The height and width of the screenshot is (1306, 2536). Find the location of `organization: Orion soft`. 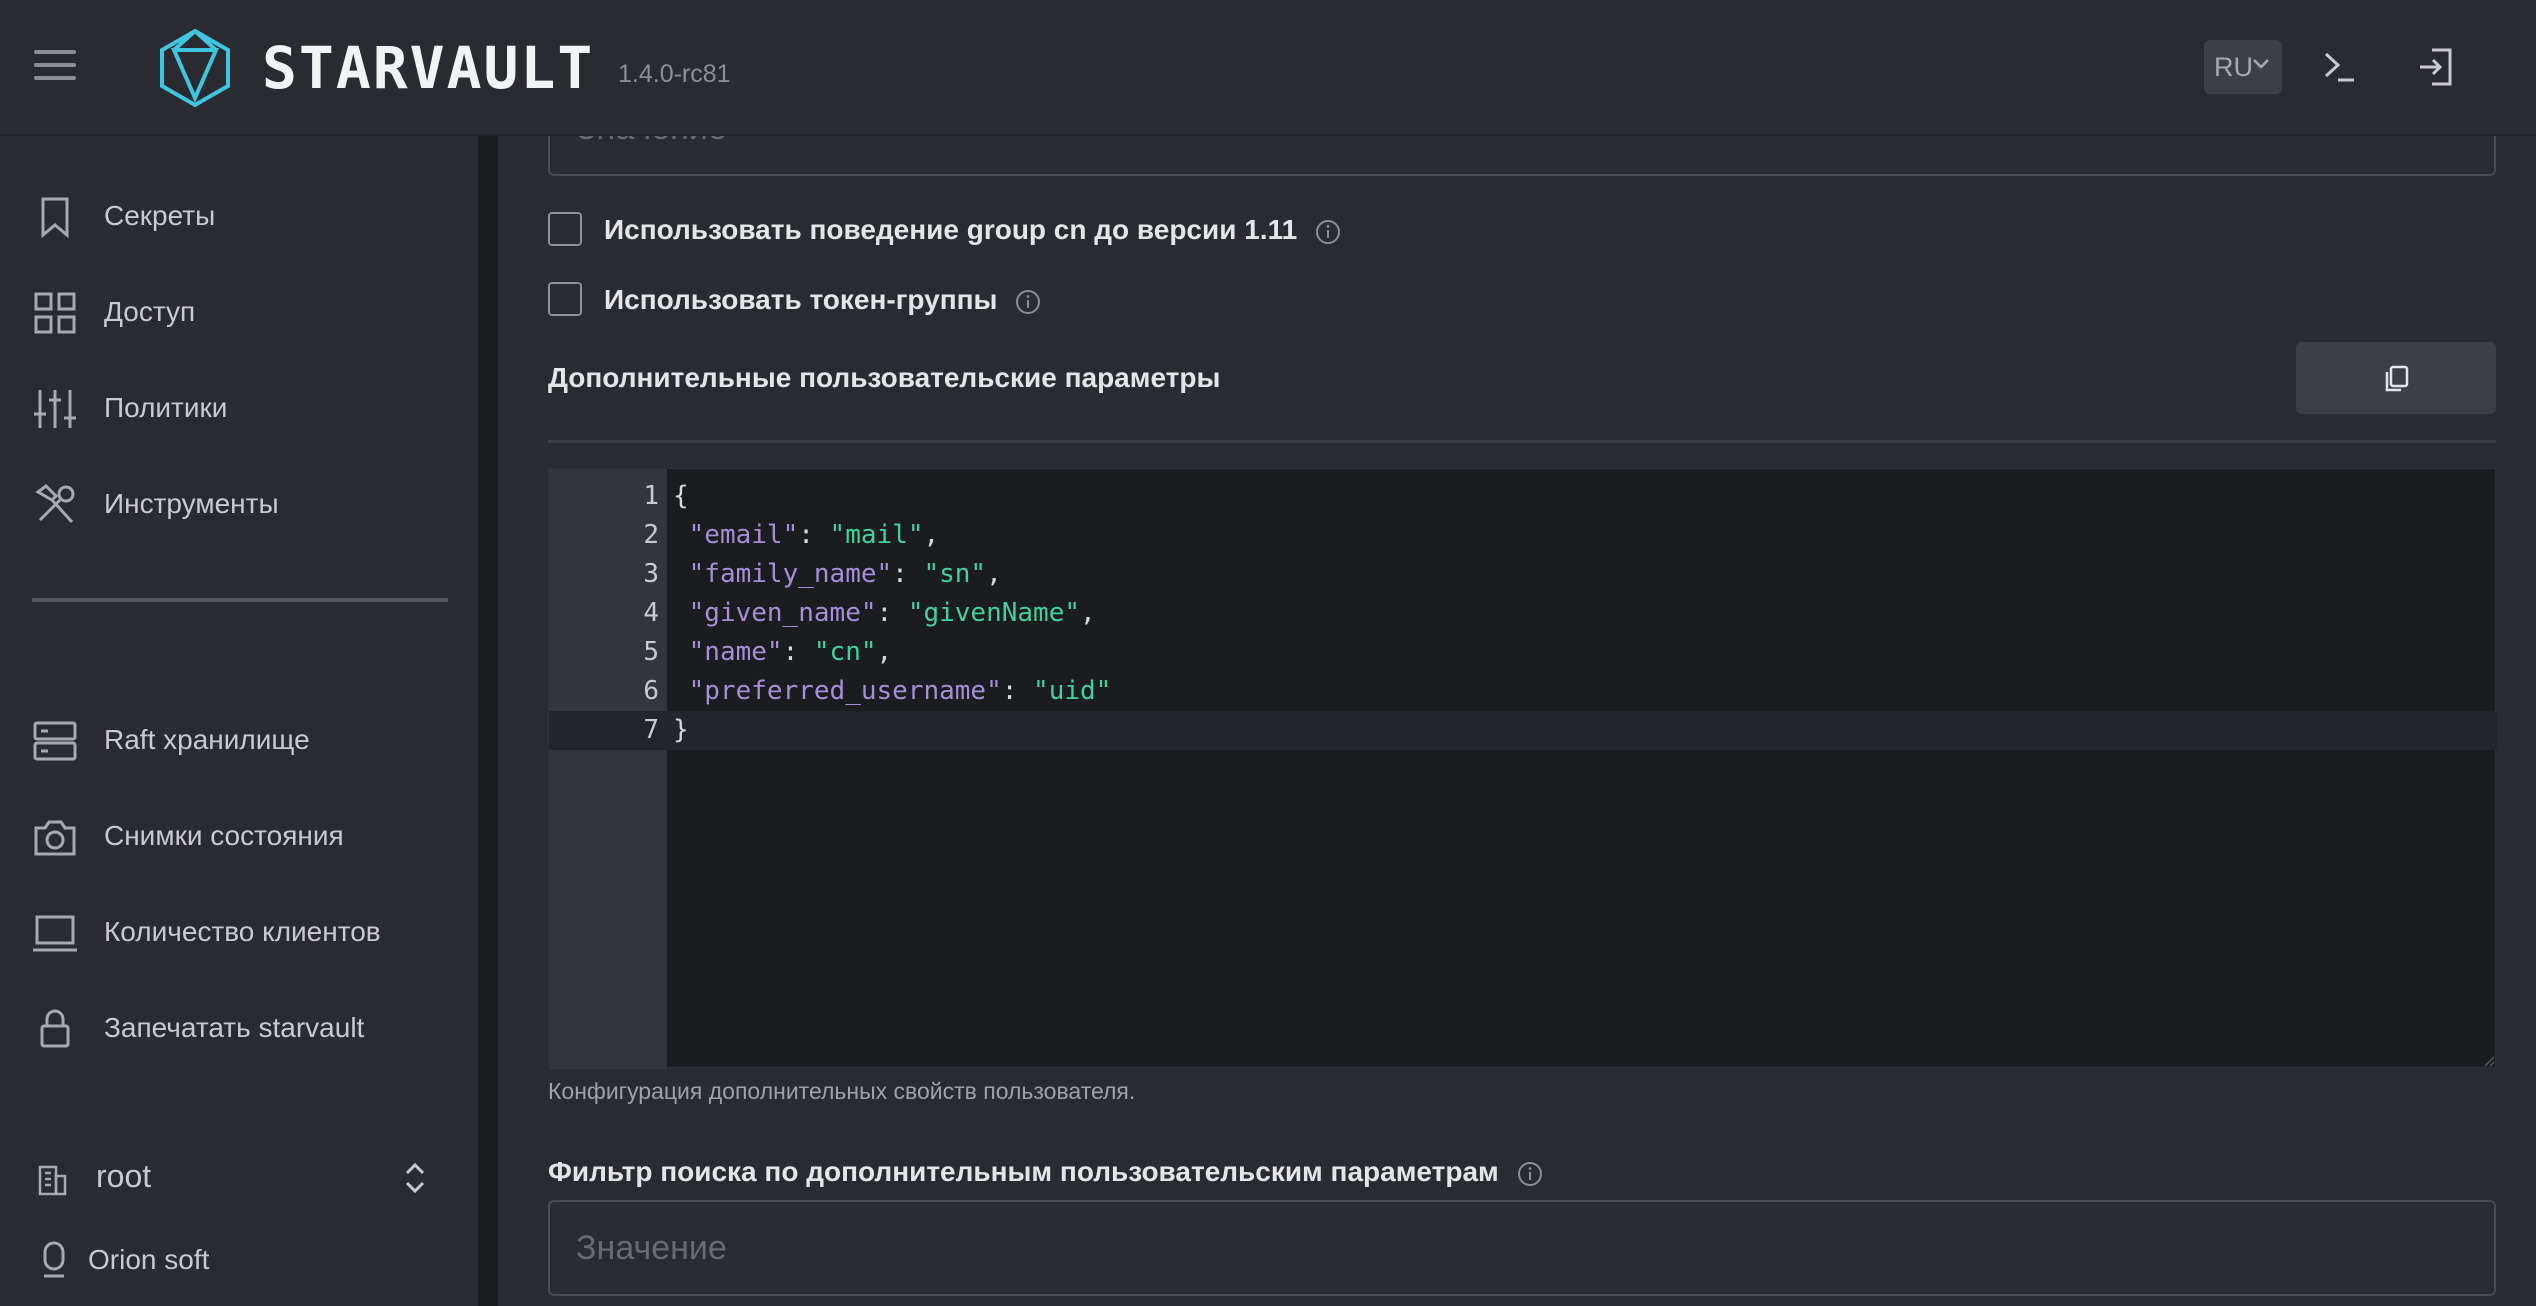

organization: Orion soft is located at coordinates (239, 1261).